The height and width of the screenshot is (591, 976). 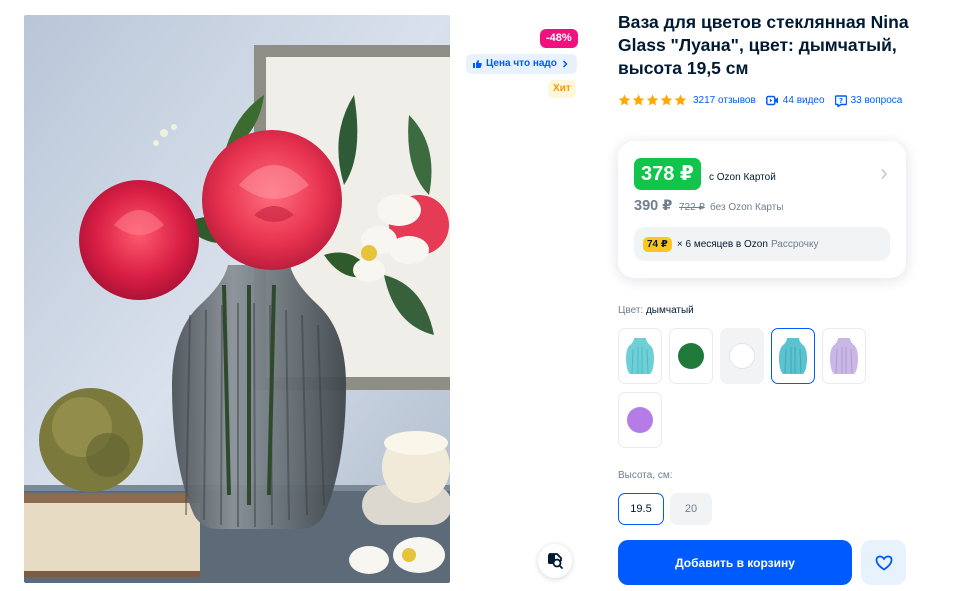 I want to click on add-to-cart-button: Добавить в корзину, so click(x=735, y=562).